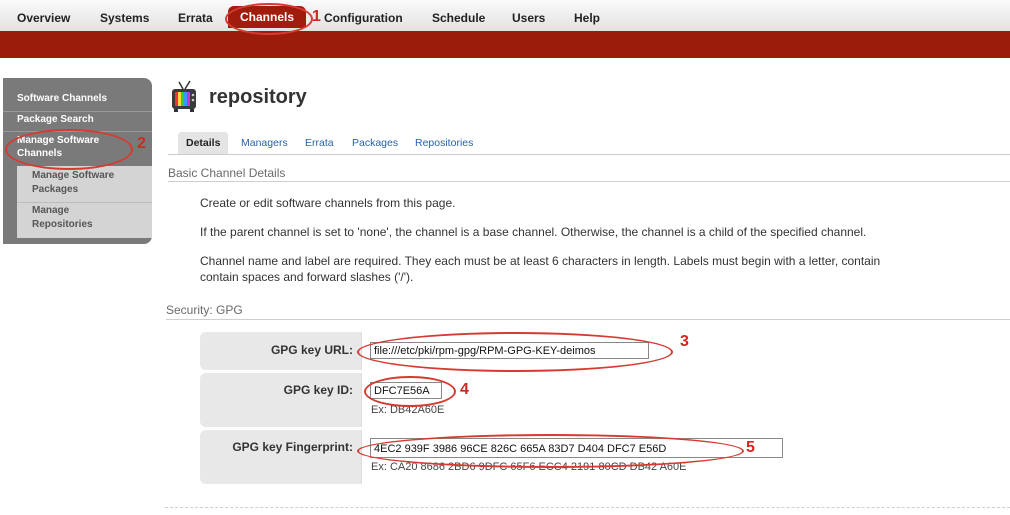 Image resolution: width=1010 pixels, height=515 pixels. I want to click on tv-channel-icon, so click(184, 96).